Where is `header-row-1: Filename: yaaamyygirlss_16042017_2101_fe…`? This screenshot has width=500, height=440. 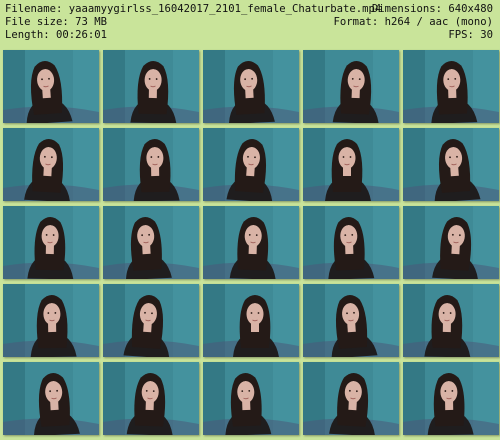 header-row-1: Filename: yaaamyygirlss_16042017_2101_fe… is located at coordinates (249, 9).